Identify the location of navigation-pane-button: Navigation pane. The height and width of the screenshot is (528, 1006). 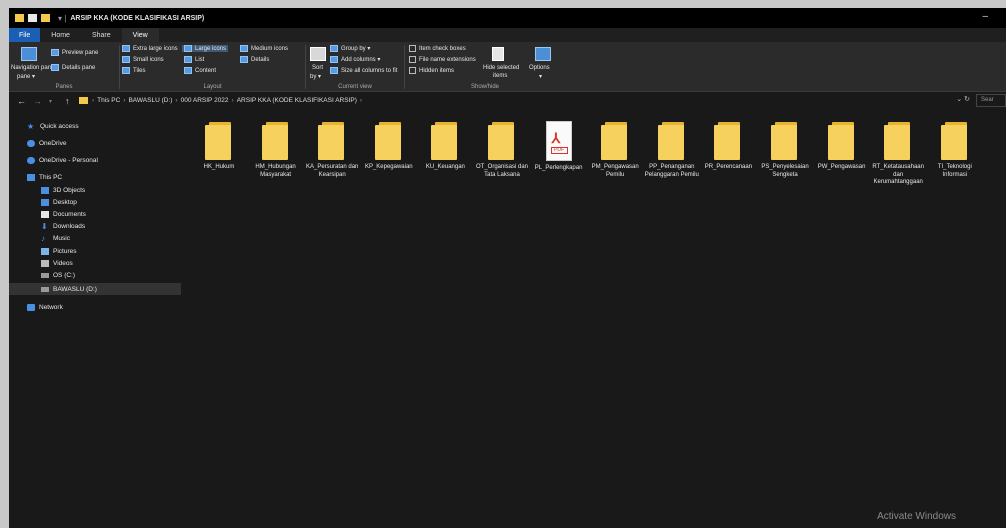
(32, 68).